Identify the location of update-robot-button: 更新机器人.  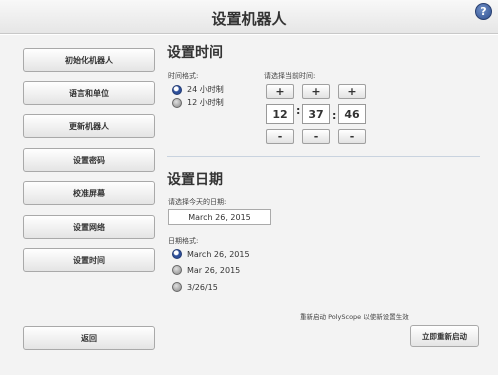
(89, 126).